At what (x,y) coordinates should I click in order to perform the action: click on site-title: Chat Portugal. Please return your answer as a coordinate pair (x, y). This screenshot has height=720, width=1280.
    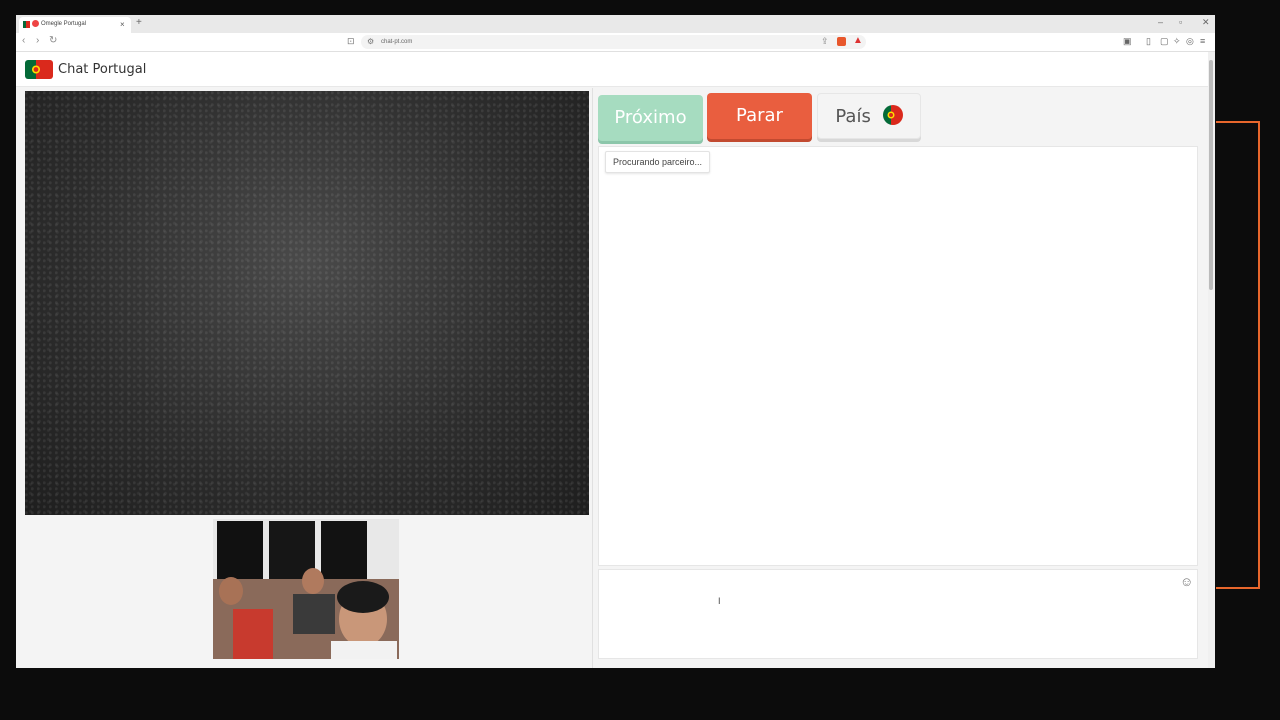
    Looking at the image, I should click on (102, 69).